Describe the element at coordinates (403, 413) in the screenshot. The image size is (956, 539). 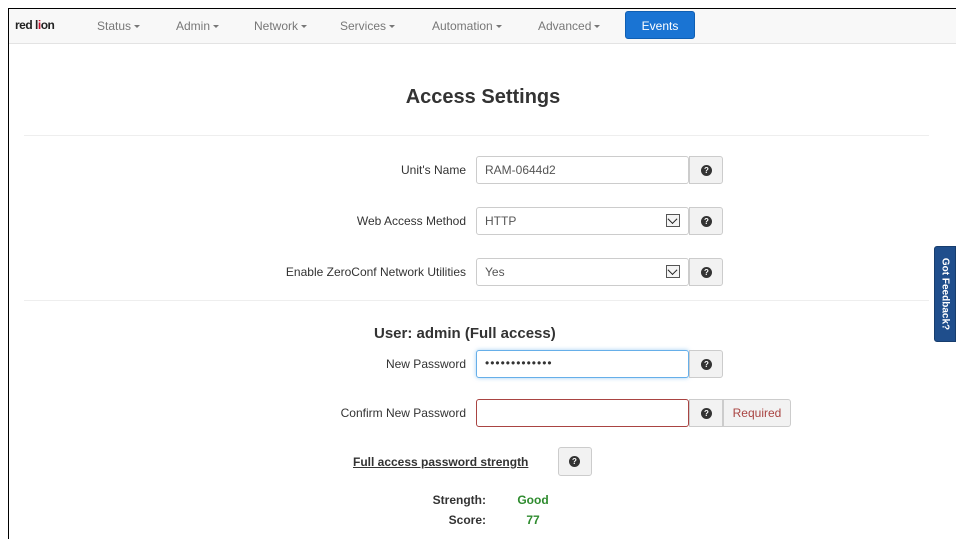
I see `confirm-password-label: Confirm New Password` at that location.